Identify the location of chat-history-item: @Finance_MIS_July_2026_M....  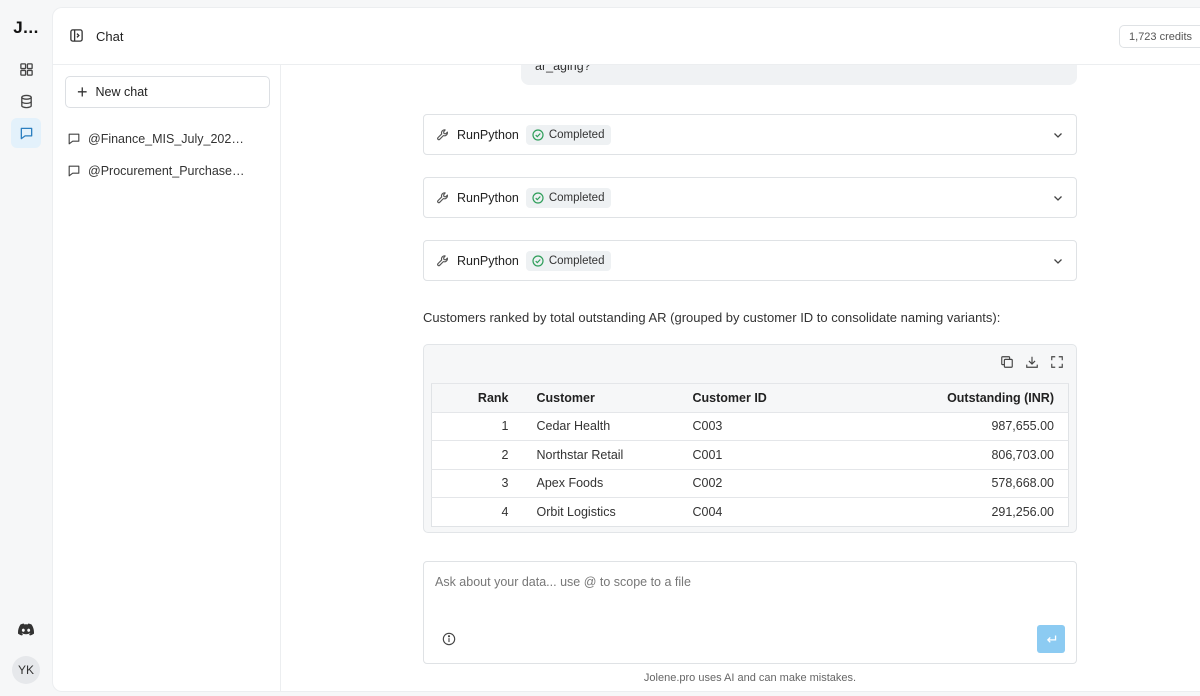
(167, 139).